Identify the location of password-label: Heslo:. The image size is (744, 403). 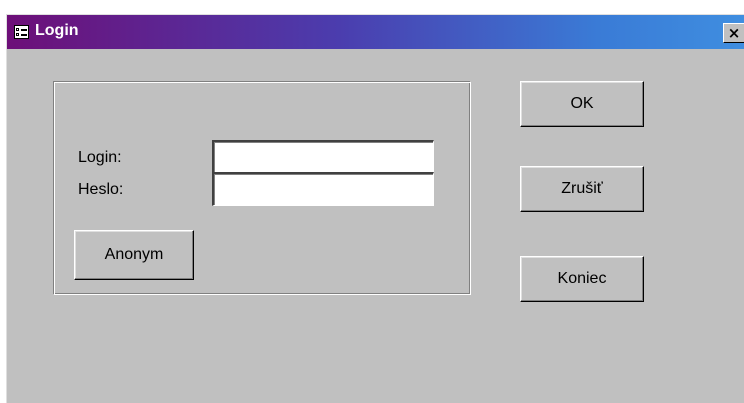
(101, 189).